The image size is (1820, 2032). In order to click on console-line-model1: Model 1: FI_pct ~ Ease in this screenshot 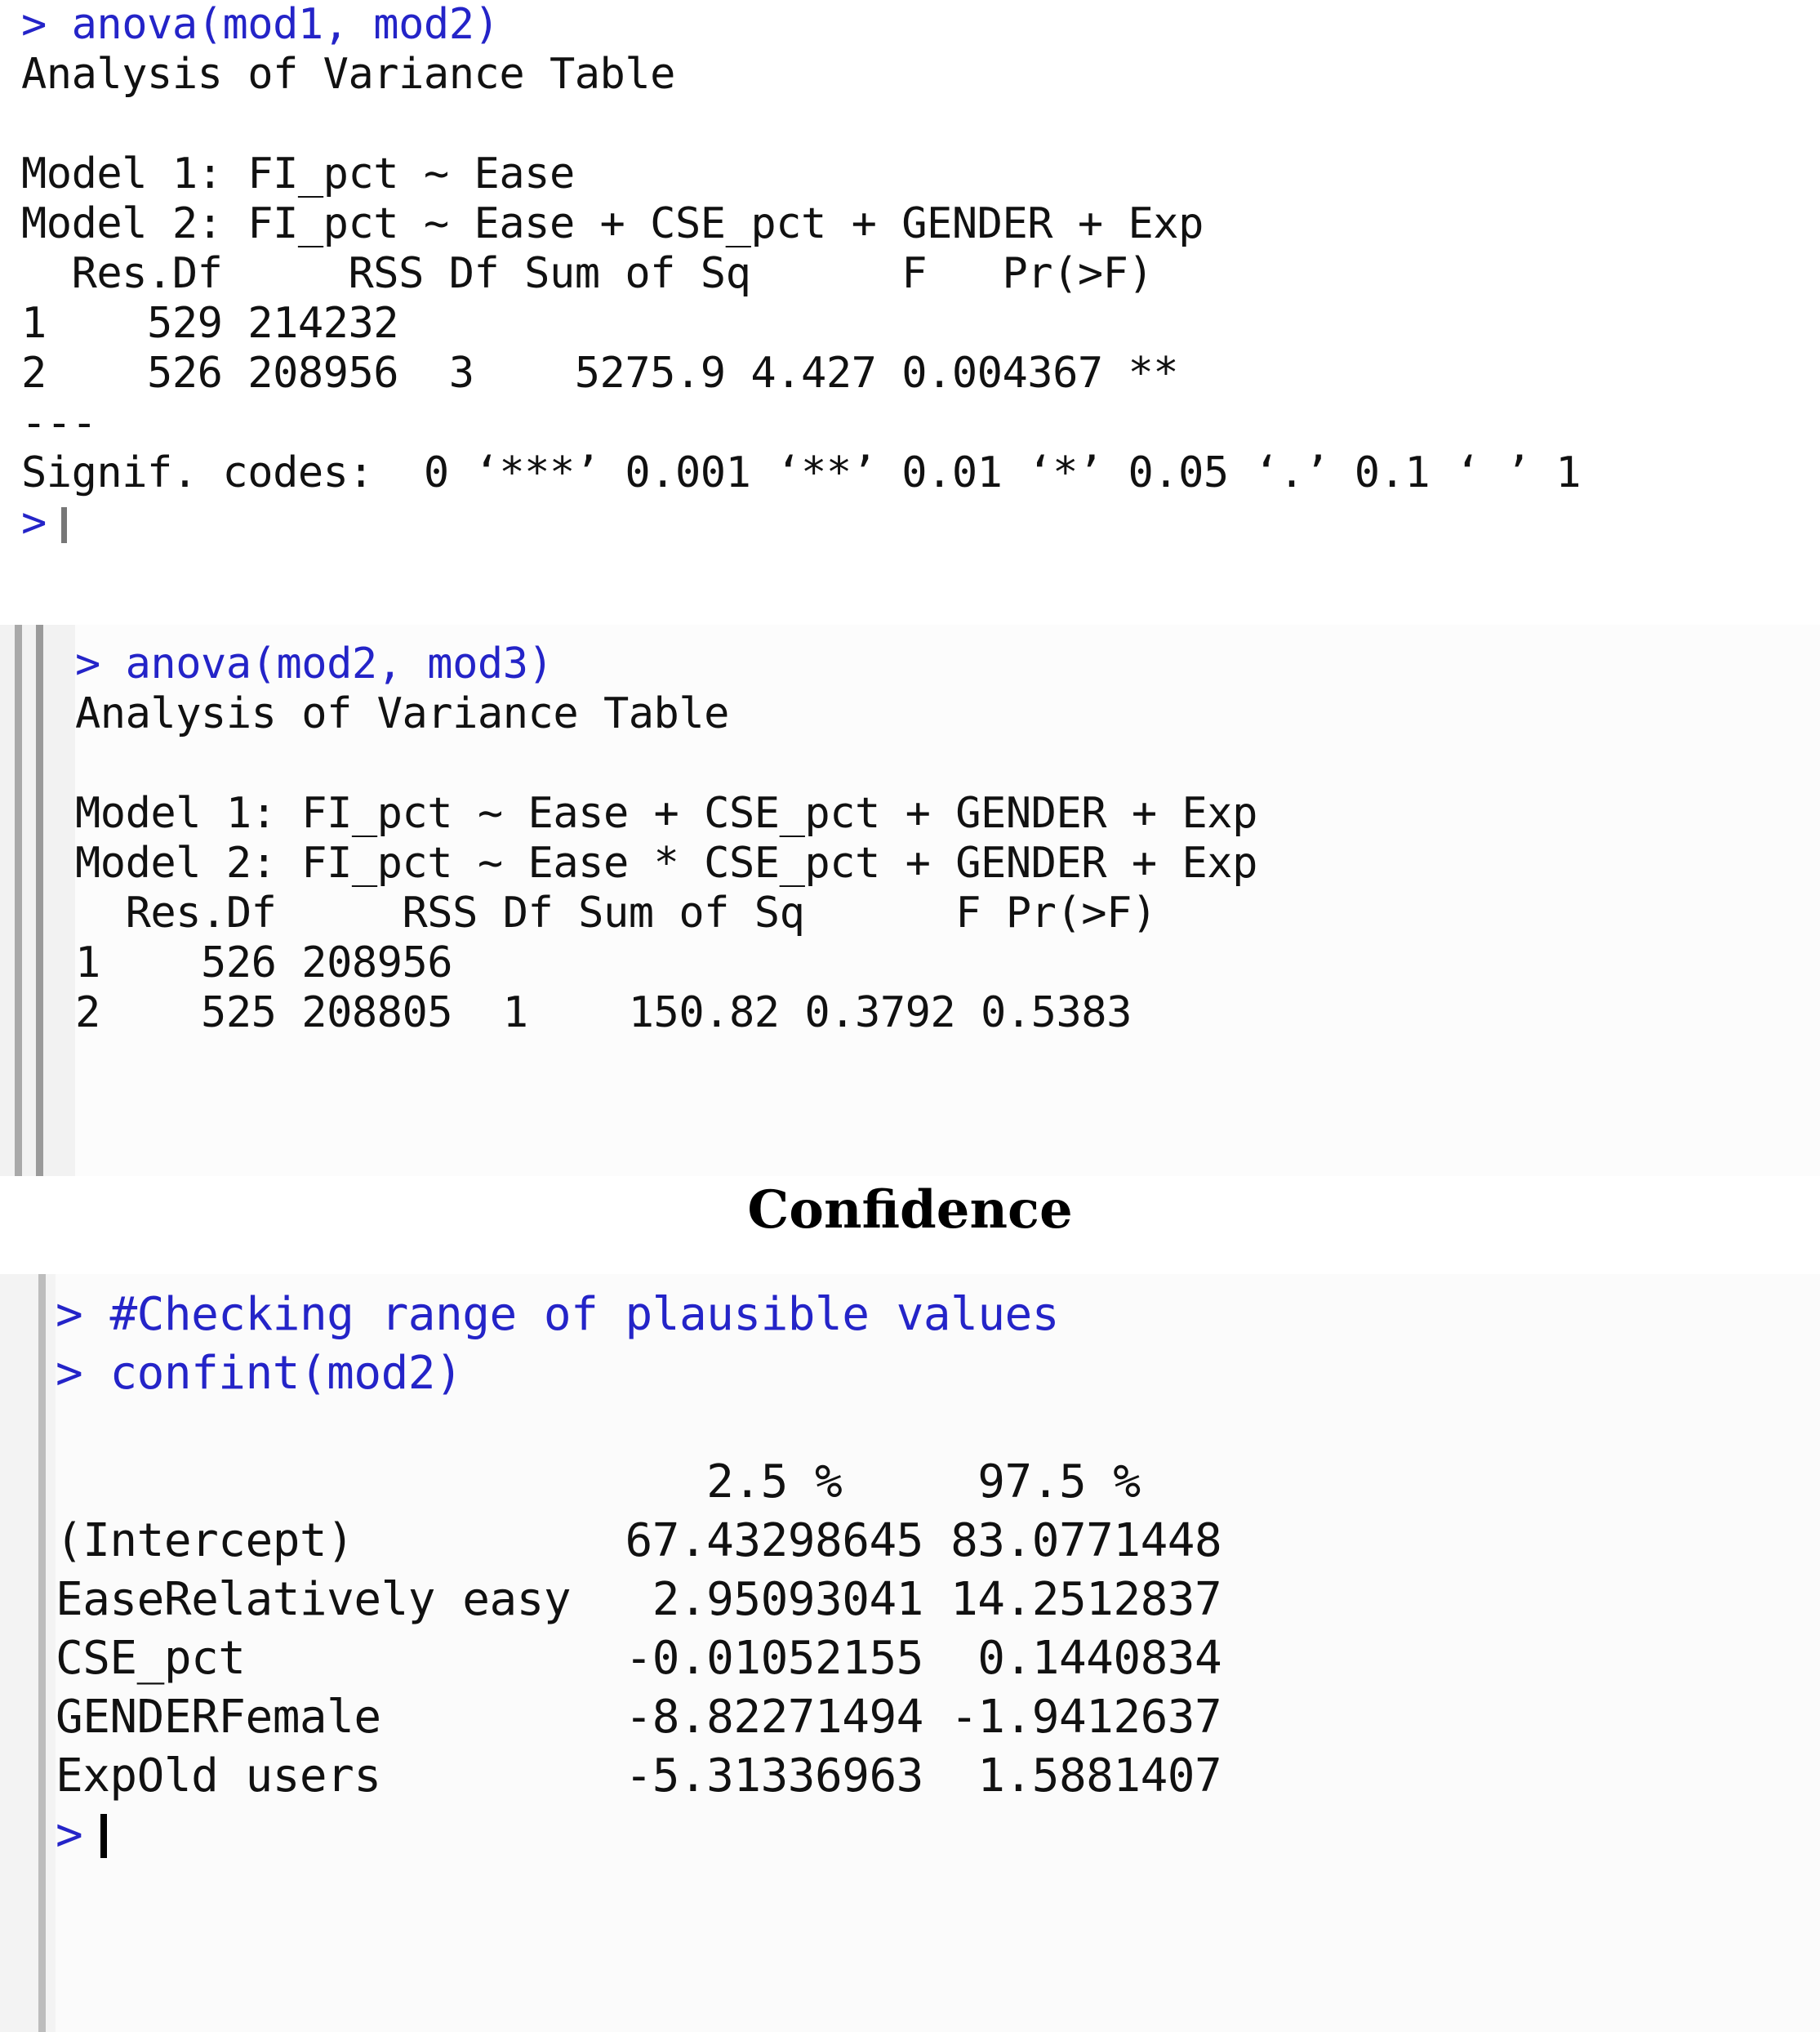, I will do `click(298, 174)`.